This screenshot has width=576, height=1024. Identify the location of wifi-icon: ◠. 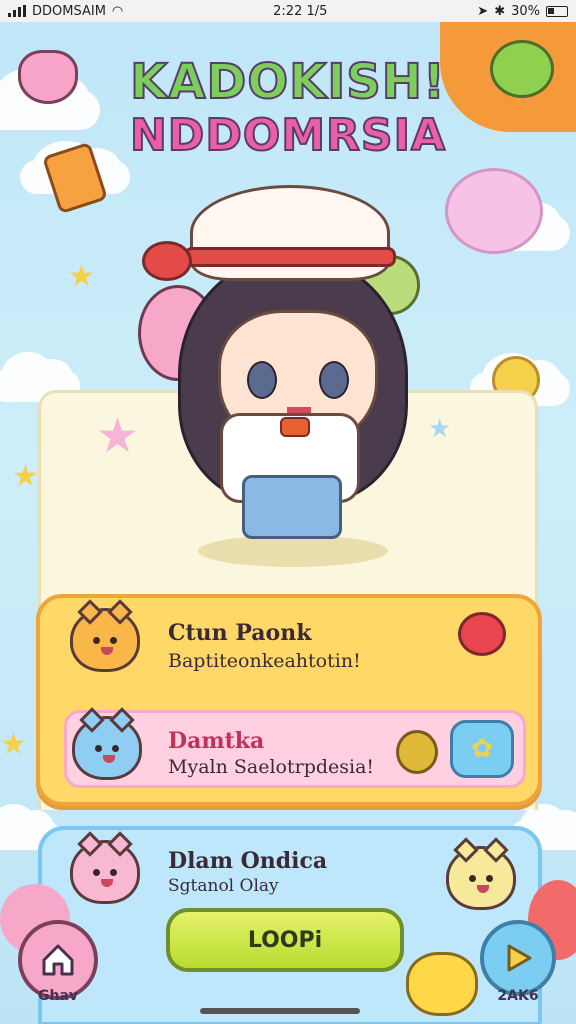
(117, 11).